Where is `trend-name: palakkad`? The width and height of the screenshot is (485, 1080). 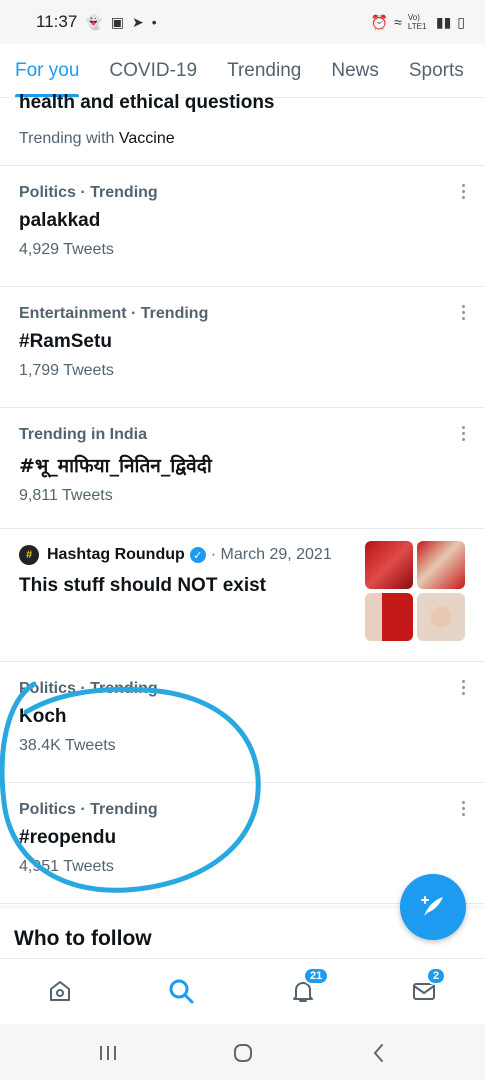 trend-name: palakkad is located at coordinates (60, 220).